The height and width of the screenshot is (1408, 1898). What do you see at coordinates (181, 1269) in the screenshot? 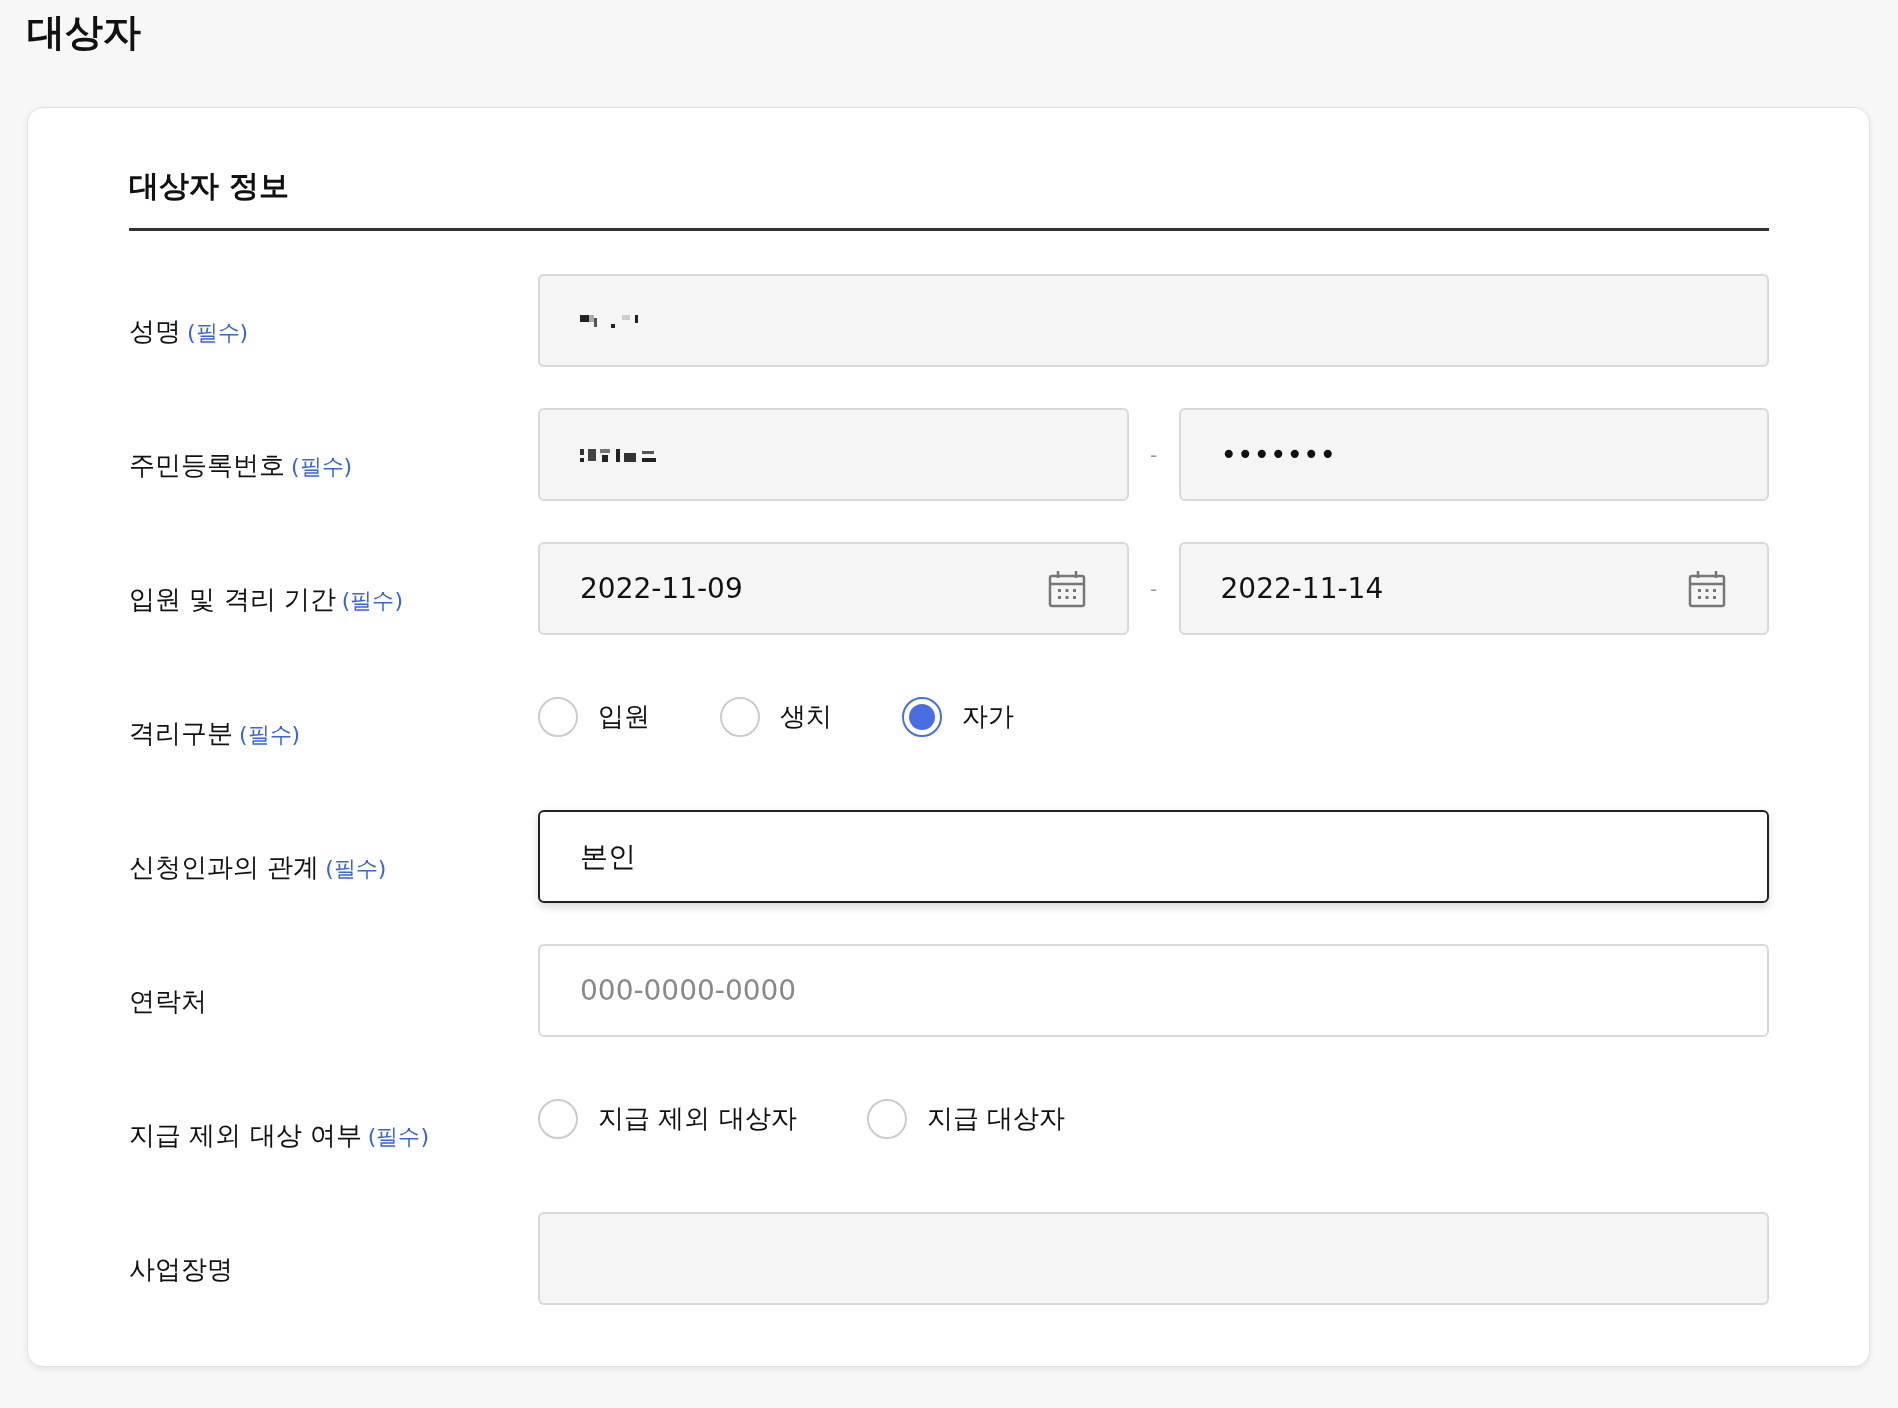
I see `field-label: 사업장명` at bounding box center [181, 1269].